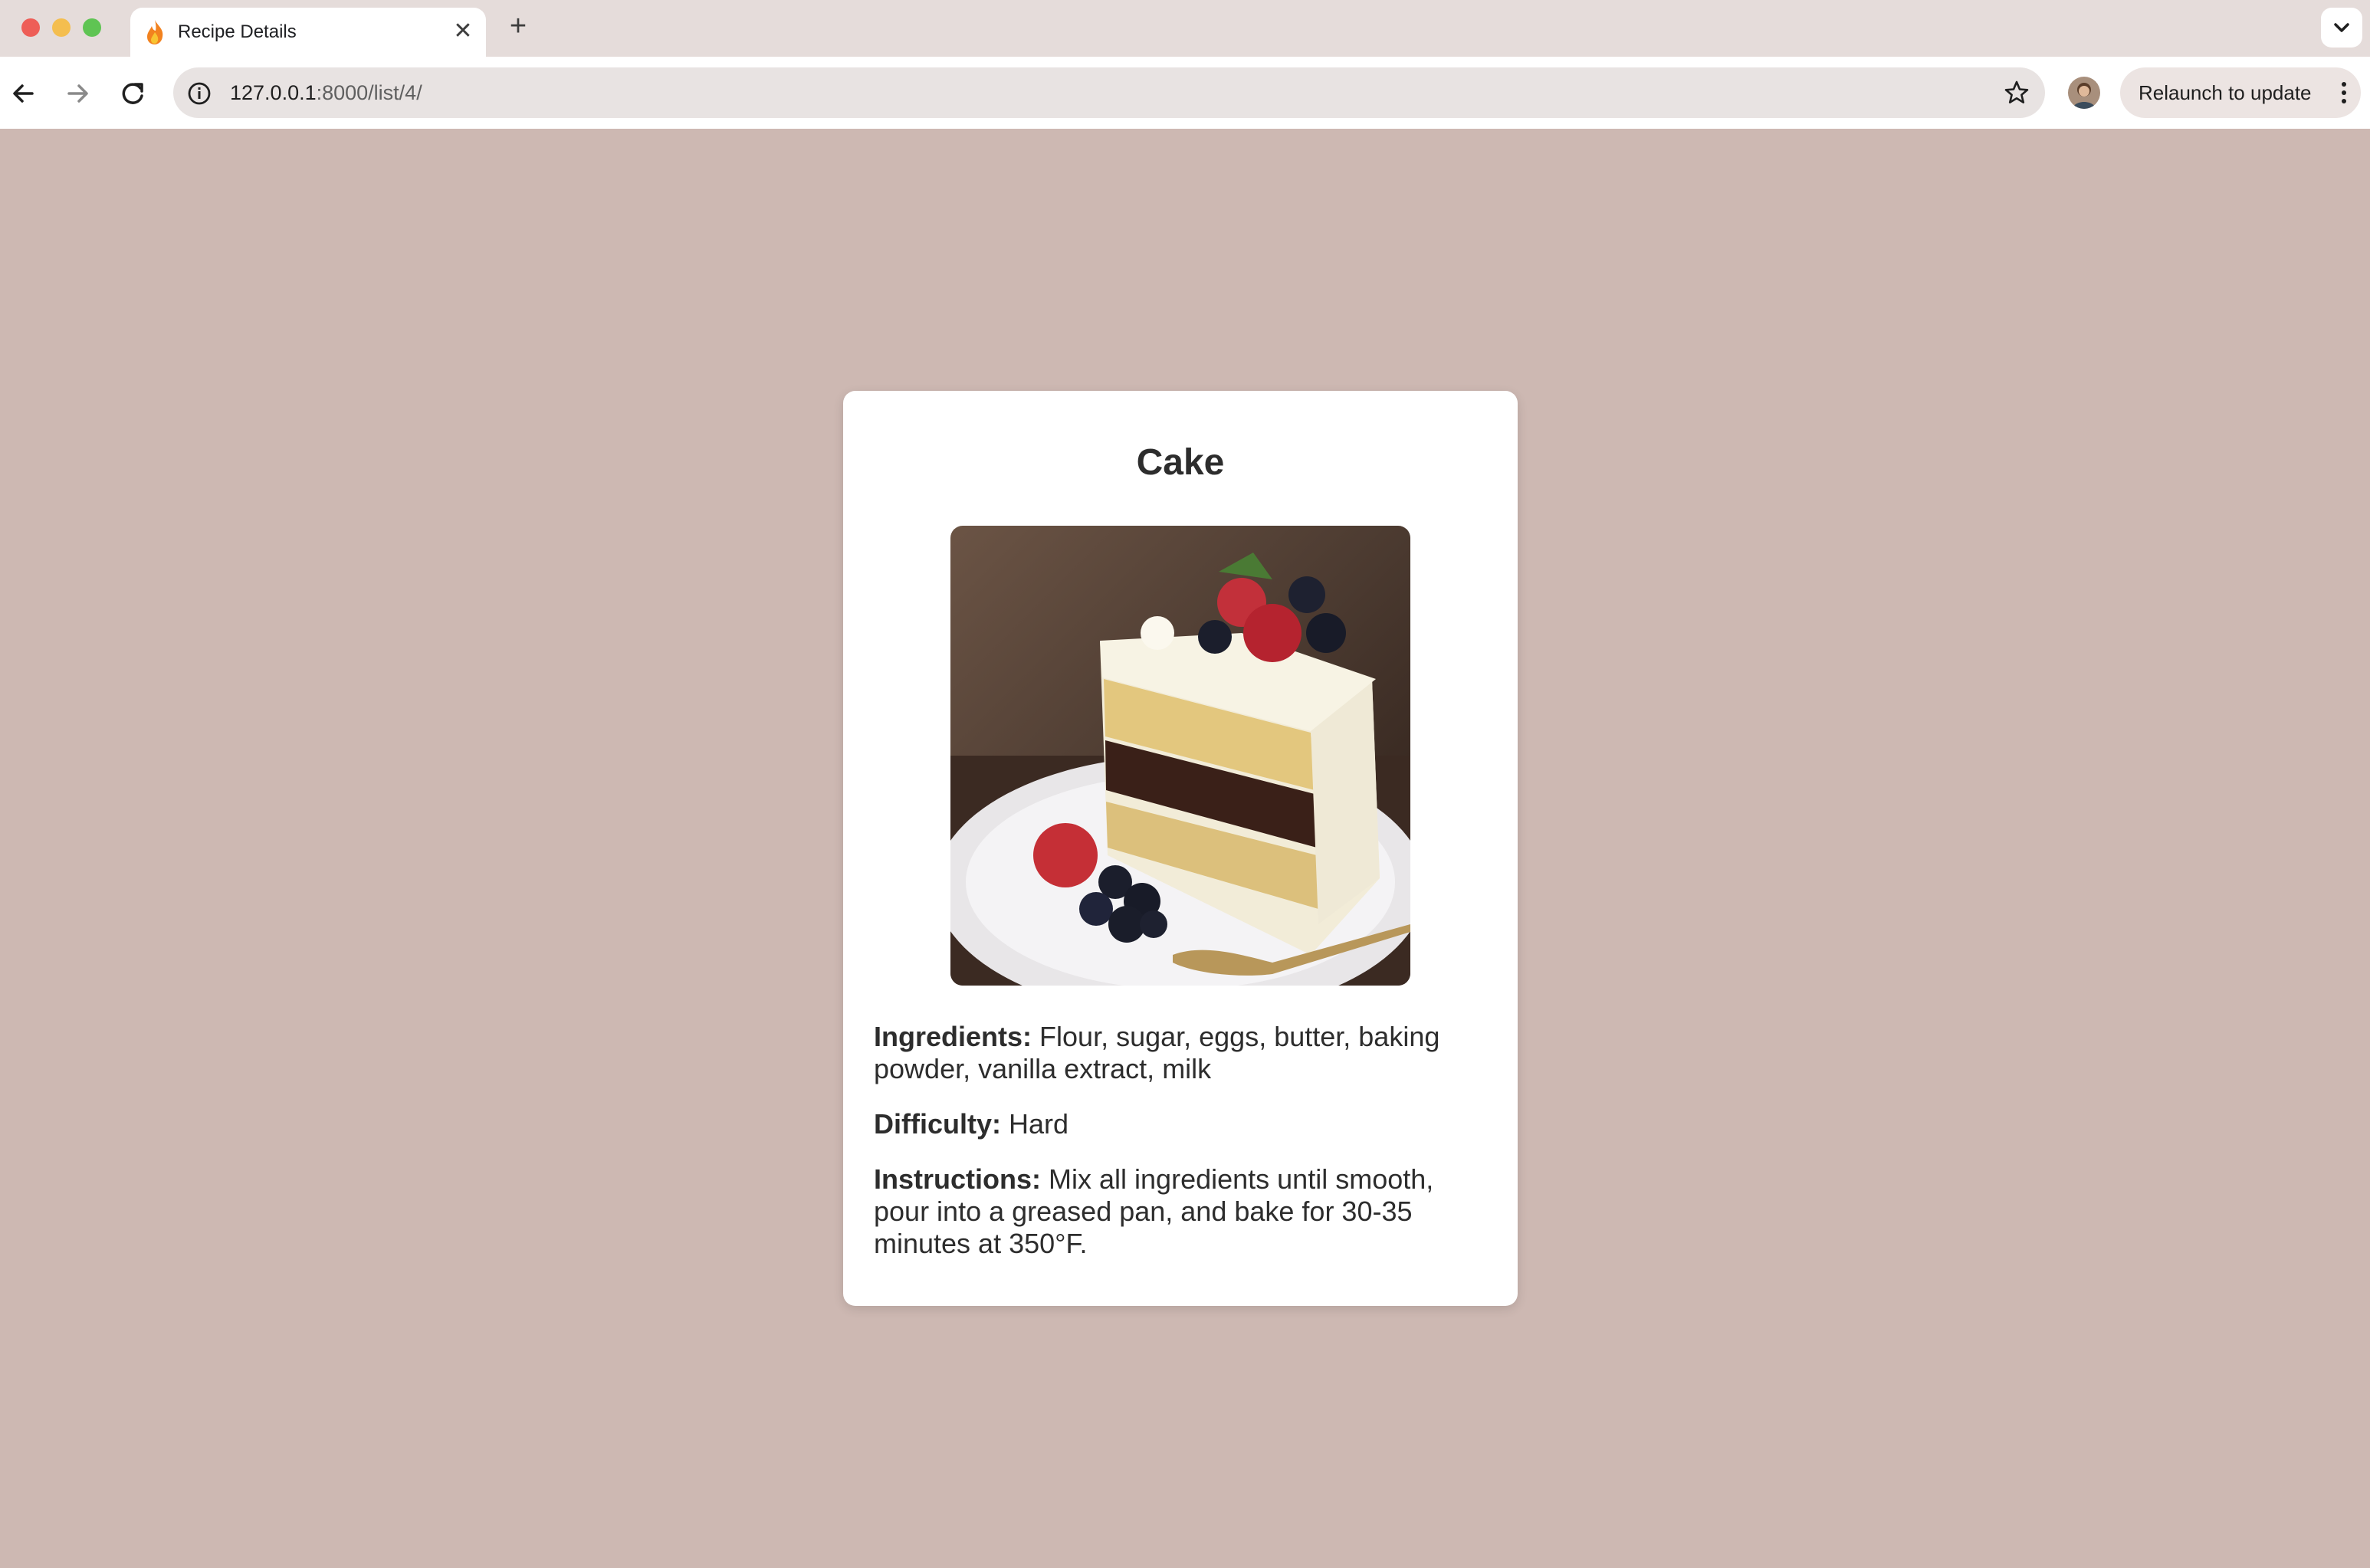 The width and height of the screenshot is (2370, 1568). Describe the element at coordinates (1180, 462) in the screenshot. I see `recipe-title: Cake` at that location.